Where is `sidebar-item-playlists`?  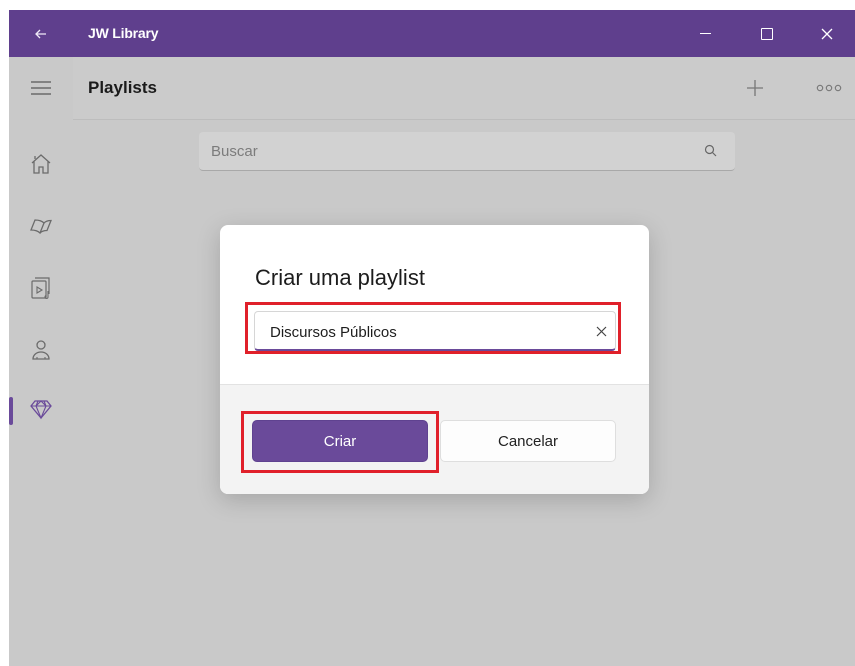 sidebar-item-playlists is located at coordinates (41, 409).